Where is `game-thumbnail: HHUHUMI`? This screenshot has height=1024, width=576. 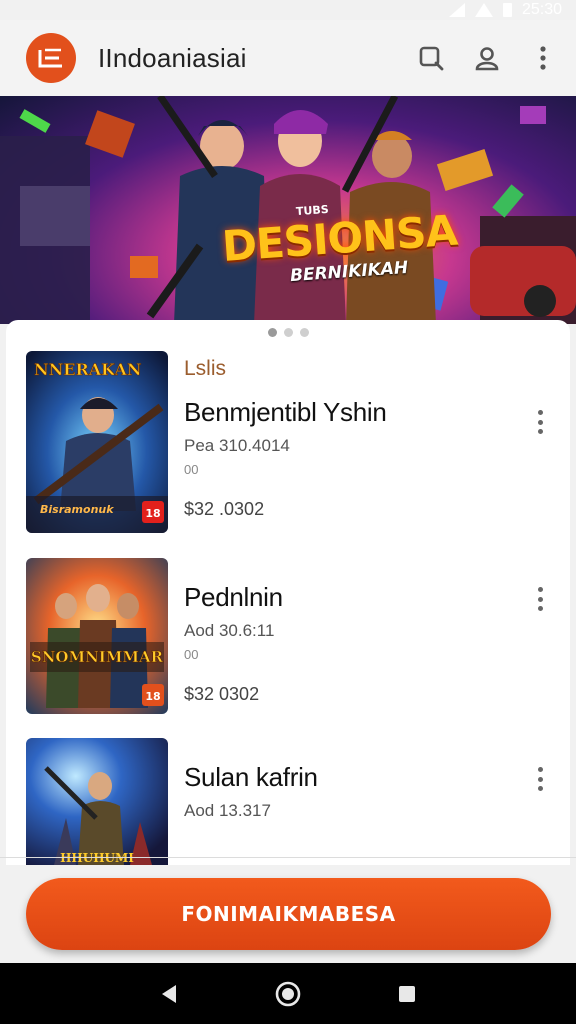 game-thumbnail: HHUHUMI is located at coordinates (97, 801).